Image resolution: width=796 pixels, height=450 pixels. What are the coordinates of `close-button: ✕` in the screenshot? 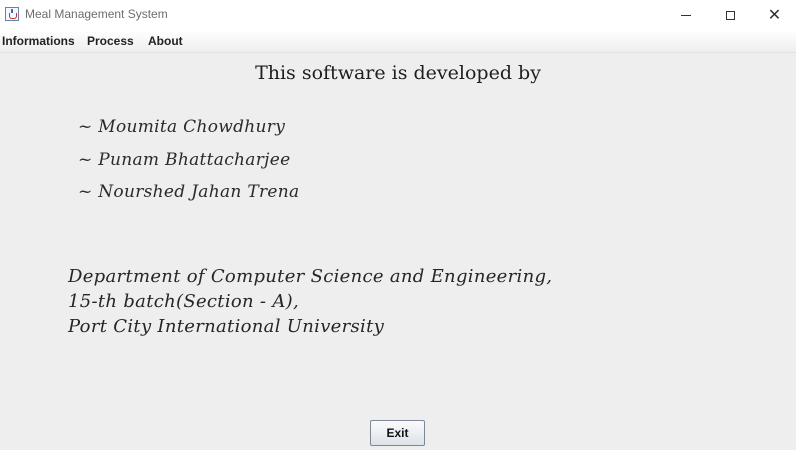 It's located at (774, 15).